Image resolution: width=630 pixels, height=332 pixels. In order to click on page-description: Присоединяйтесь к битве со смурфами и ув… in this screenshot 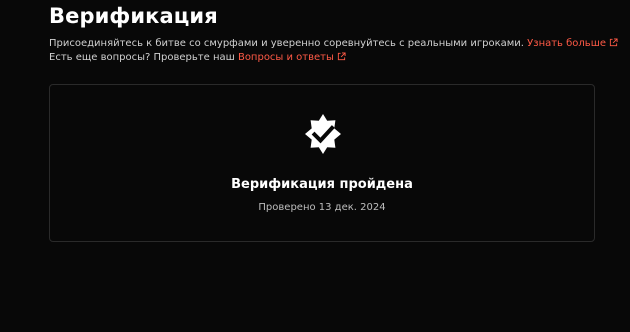, I will do `click(333, 51)`.